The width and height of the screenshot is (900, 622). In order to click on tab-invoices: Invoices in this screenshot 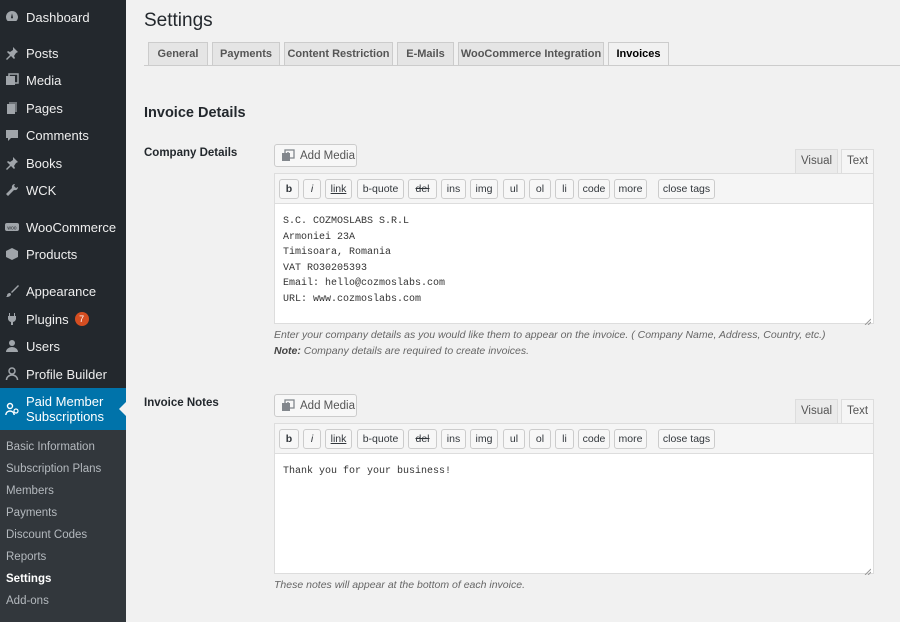, I will do `click(638, 54)`.